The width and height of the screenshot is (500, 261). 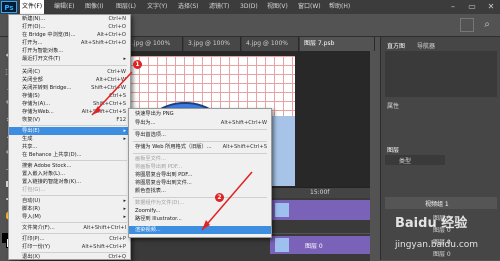 I want to click on annotation-step-2: 2, so click(x=219, y=197).